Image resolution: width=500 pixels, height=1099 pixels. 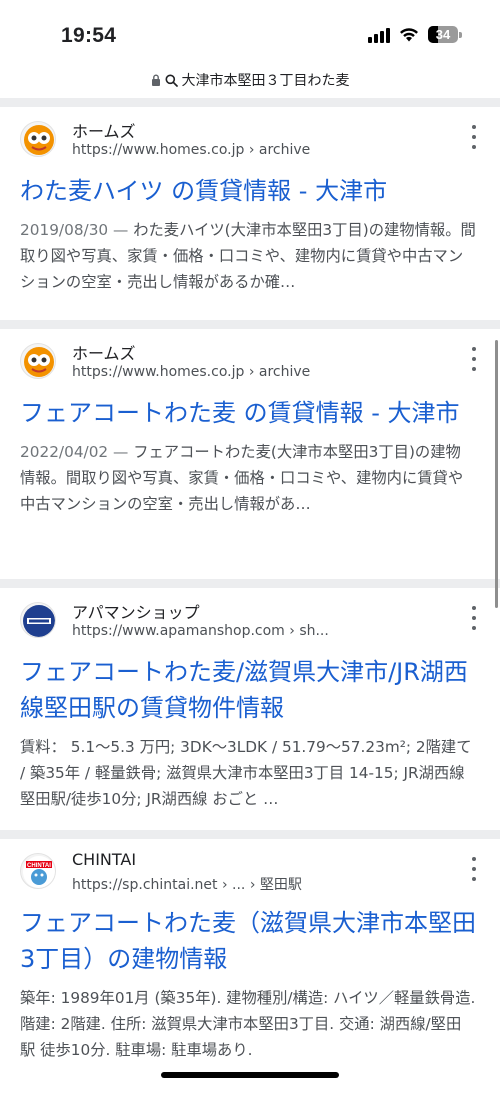 What do you see at coordinates (155, 80) in the screenshot?
I see `lock-icon` at bounding box center [155, 80].